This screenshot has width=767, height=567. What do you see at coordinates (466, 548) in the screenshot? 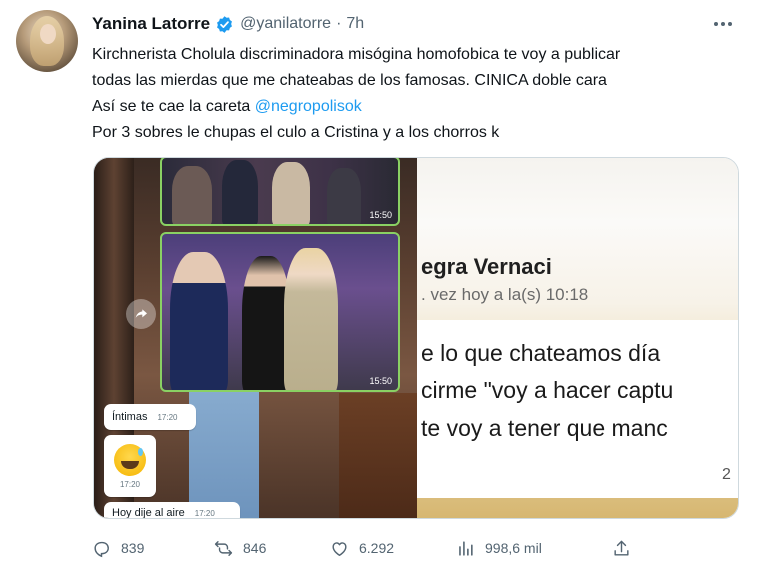
I see `views-icon` at bounding box center [466, 548].